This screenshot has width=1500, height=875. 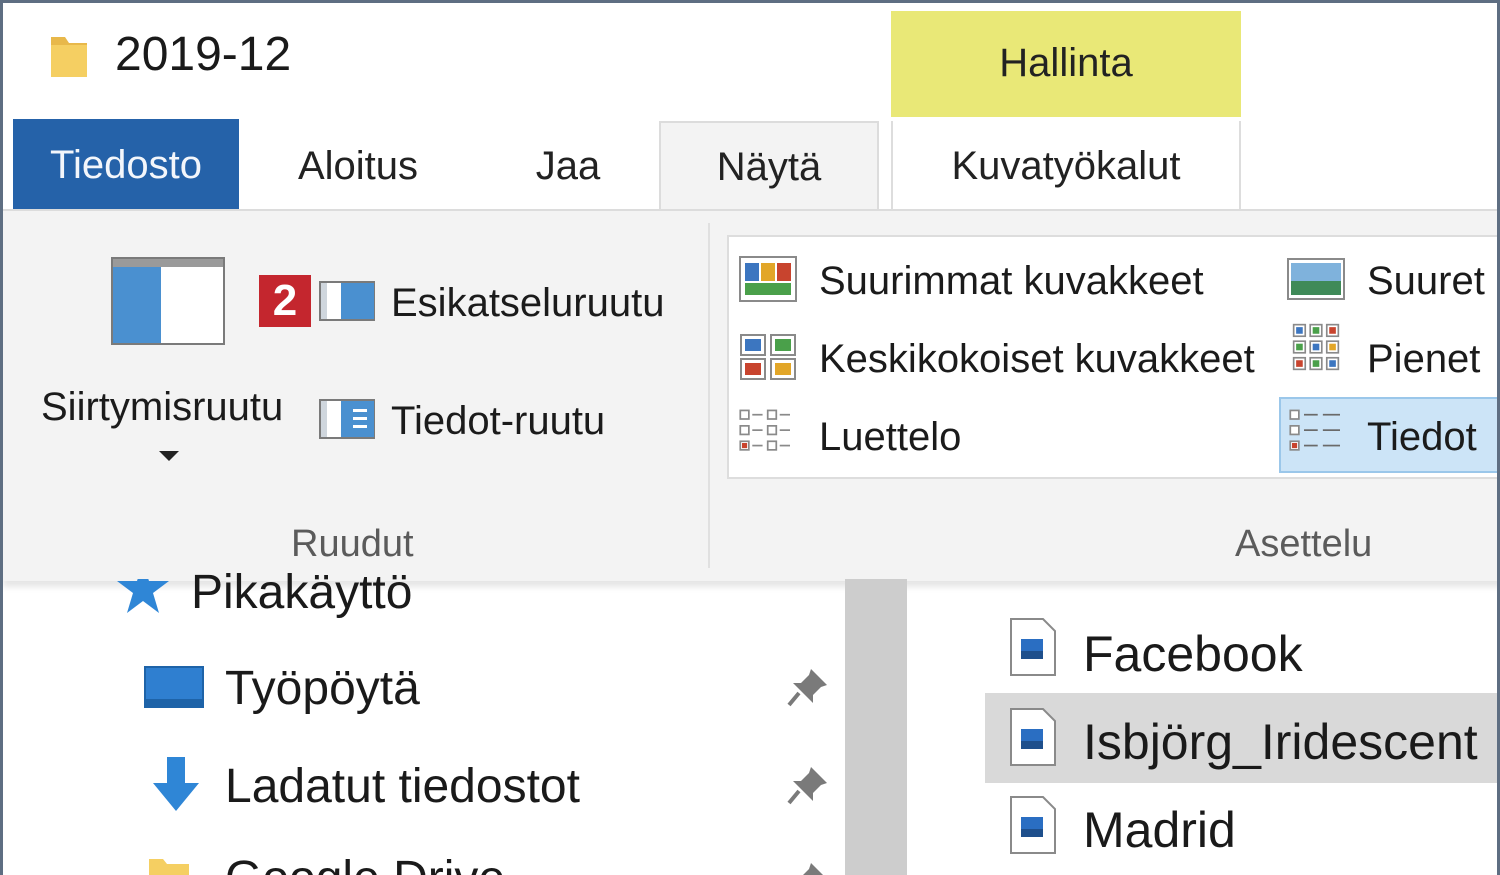 What do you see at coordinates (709, 395) in the screenshot?
I see `group-separator` at bounding box center [709, 395].